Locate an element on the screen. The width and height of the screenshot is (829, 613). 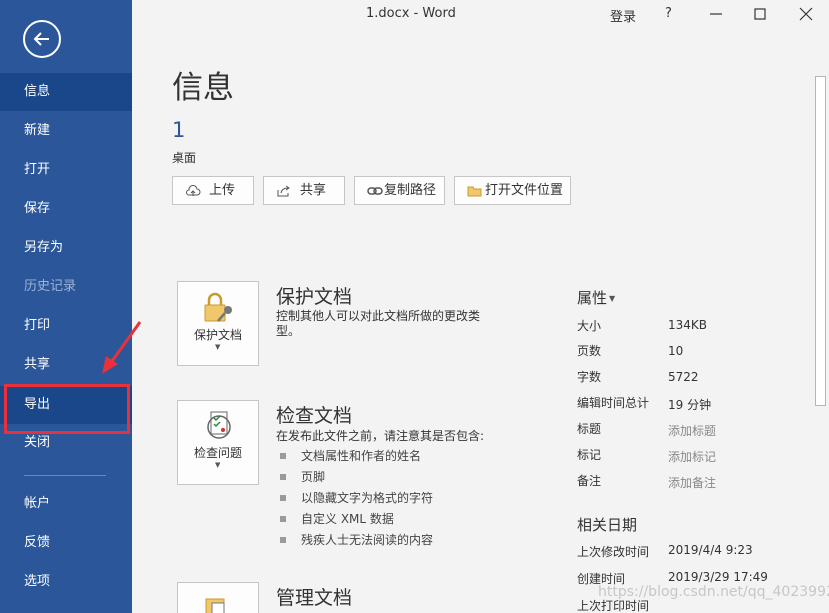
protect-document-title: 保护文档 is located at coordinates (314, 297).